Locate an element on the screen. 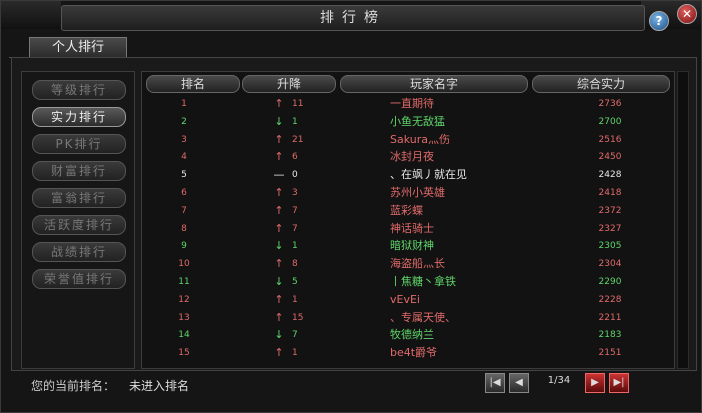  rank-cell: 5 is located at coordinates (184, 175).